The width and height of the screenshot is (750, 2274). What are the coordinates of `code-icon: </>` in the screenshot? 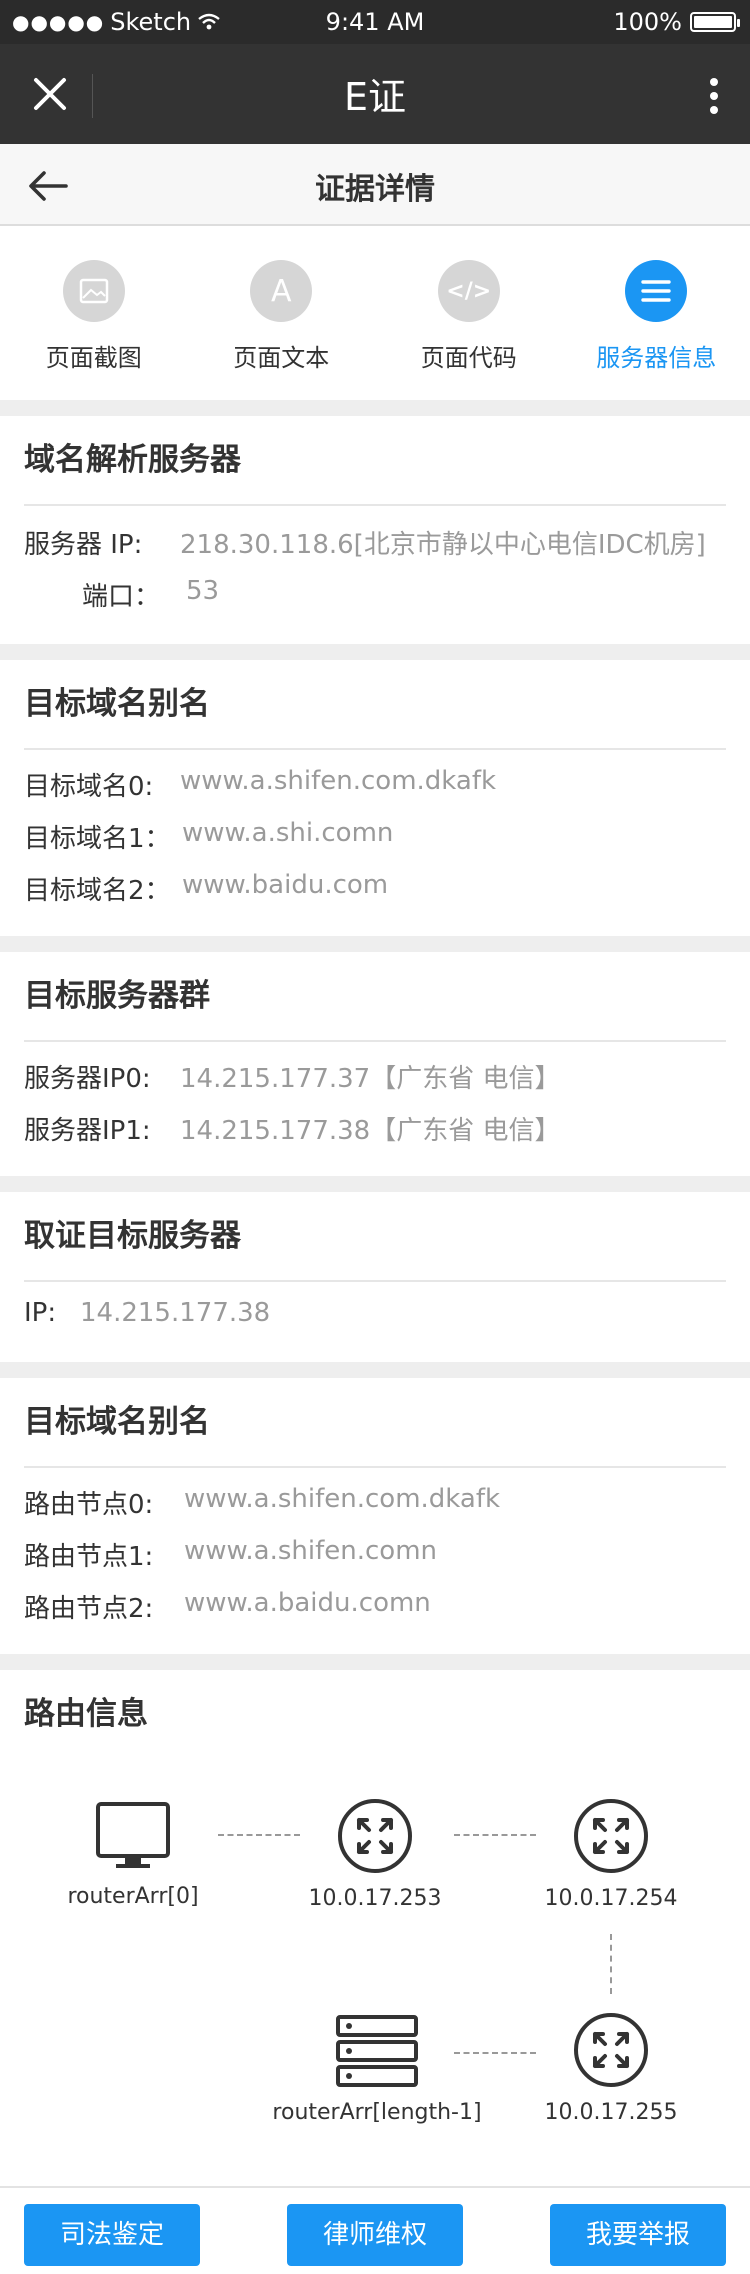 It's located at (468, 291).